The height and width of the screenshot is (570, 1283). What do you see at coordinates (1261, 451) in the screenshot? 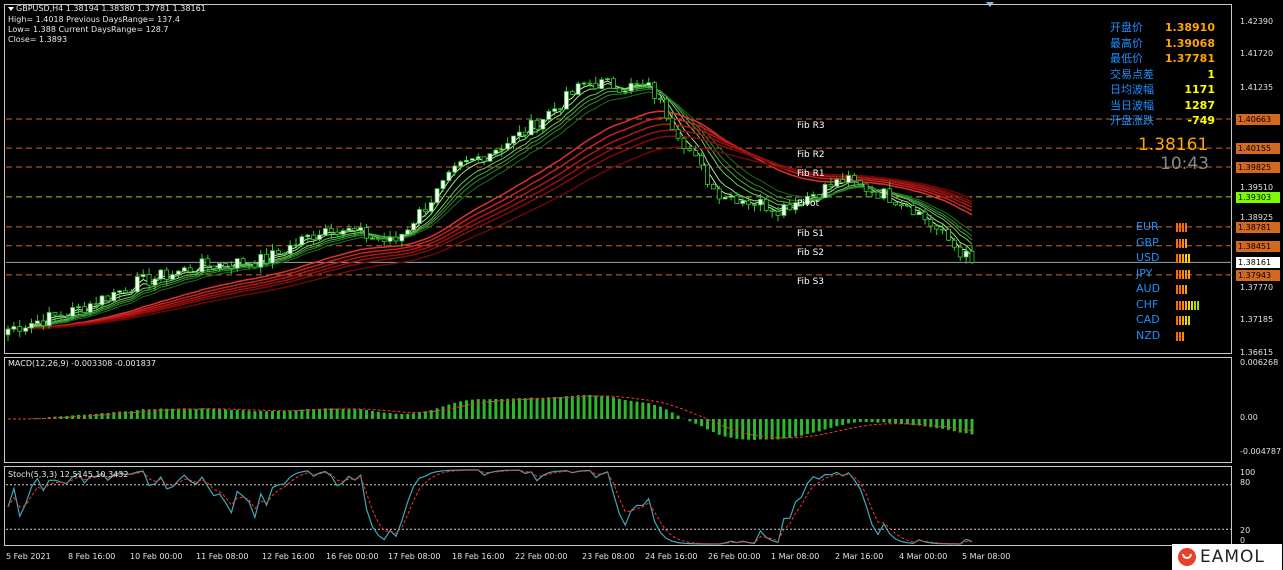
I see `macd-axis-bottom: -0.004787` at bounding box center [1261, 451].